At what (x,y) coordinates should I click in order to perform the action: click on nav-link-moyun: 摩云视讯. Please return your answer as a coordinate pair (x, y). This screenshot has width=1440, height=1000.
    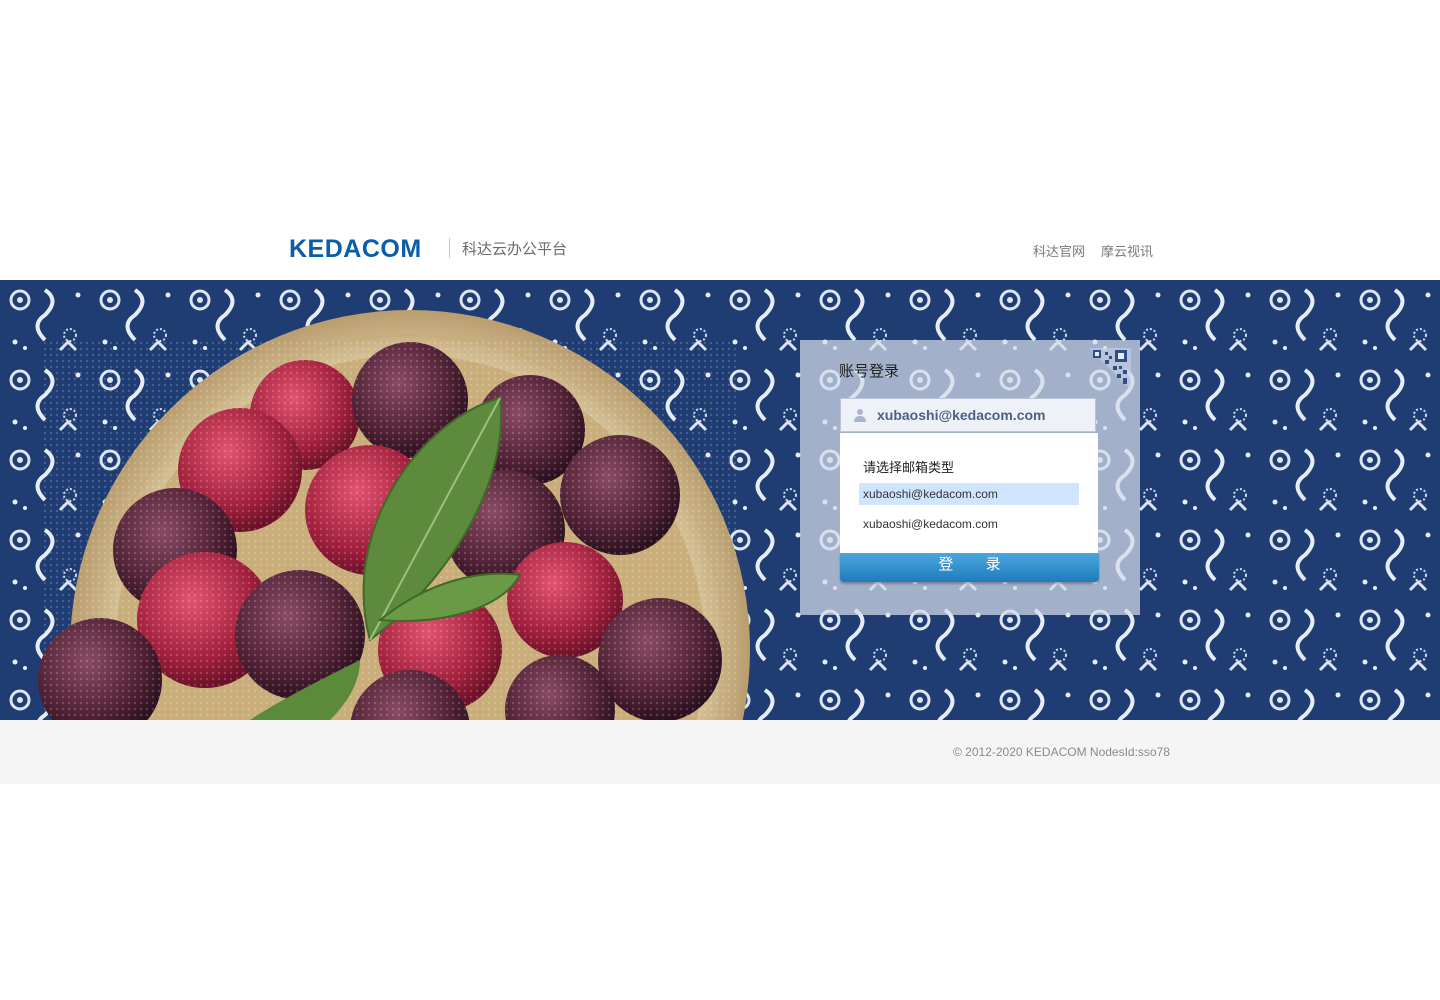
    Looking at the image, I should click on (1127, 250).